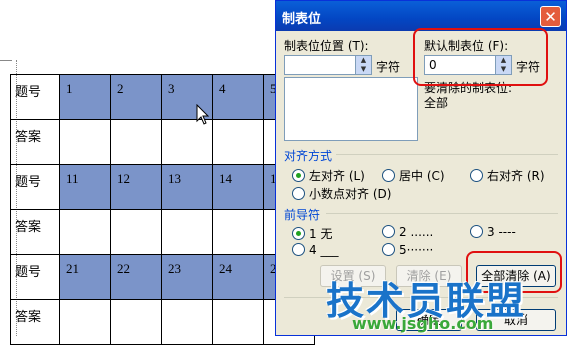 The image size is (567, 345). What do you see at coordinates (328, 175) in the screenshot?
I see `align-left-radio: 左对齐 (L)` at bounding box center [328, 175].